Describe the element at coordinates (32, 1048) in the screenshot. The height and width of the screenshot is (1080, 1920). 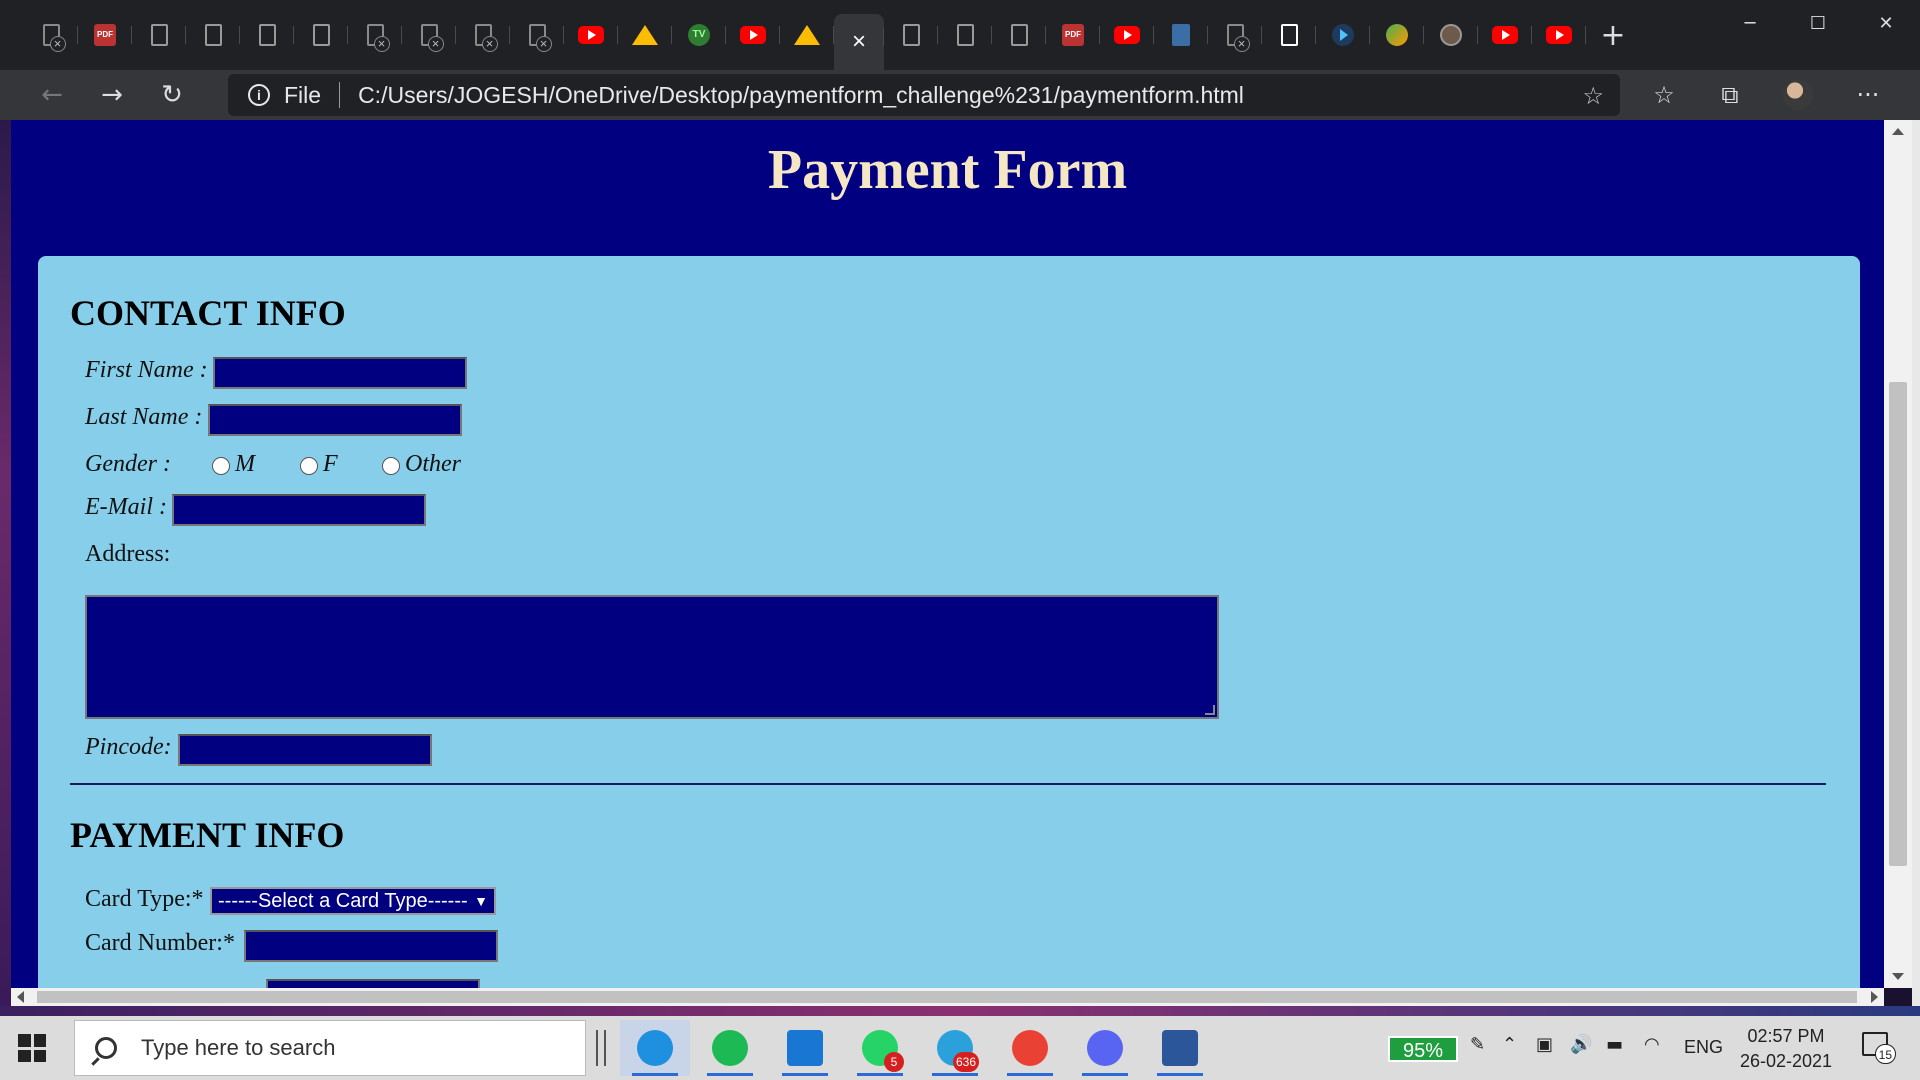
I see `windows-start-icon` at that location.